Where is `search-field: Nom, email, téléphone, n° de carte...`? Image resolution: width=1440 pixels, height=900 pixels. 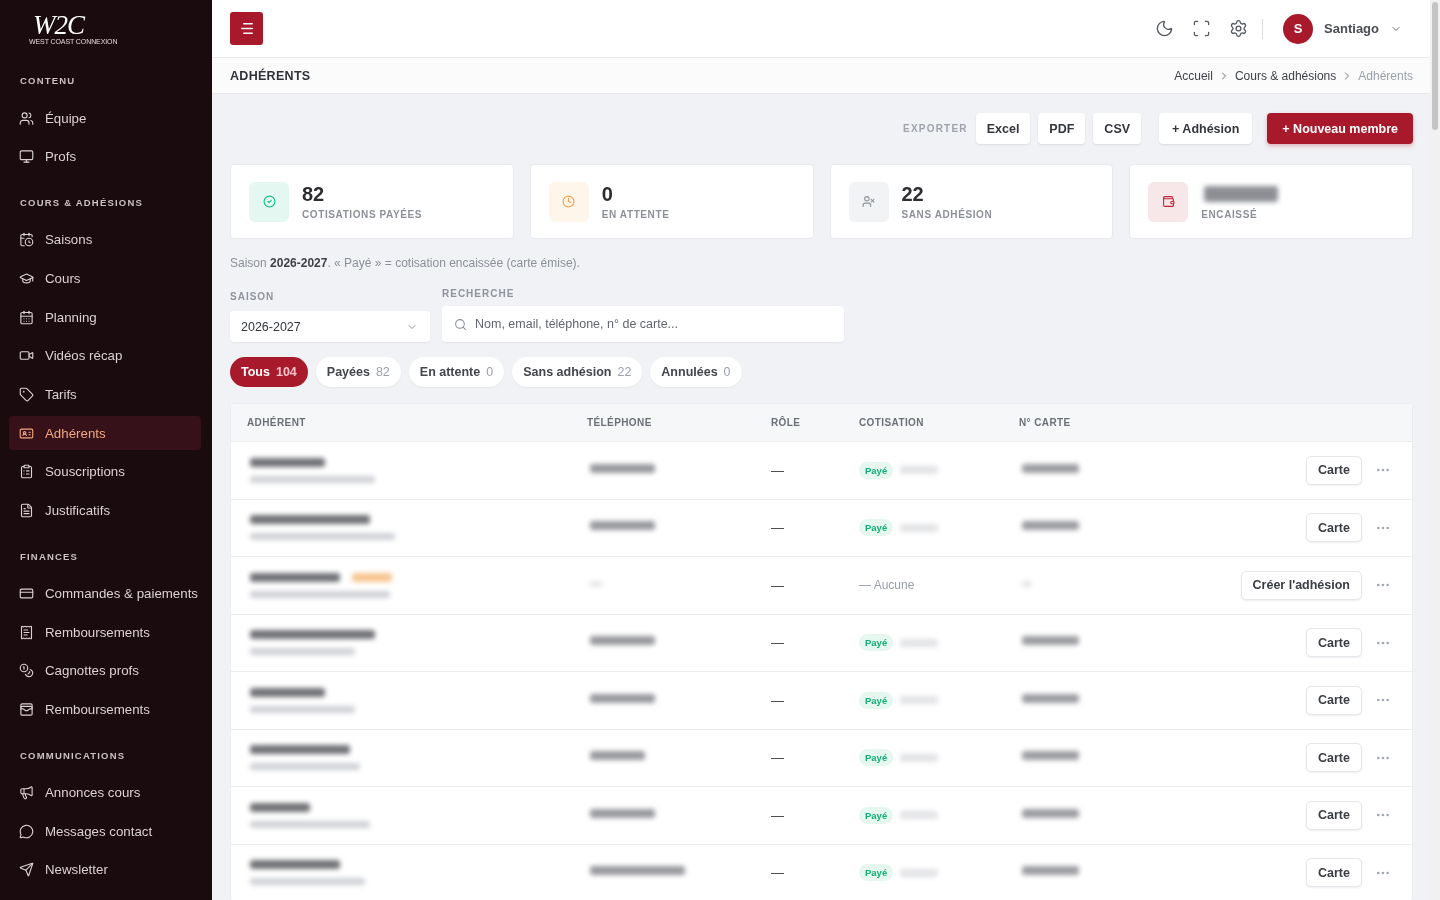
search-field: Nom, email, téléphone, n° de carte... is located at coordinates (643, 324).